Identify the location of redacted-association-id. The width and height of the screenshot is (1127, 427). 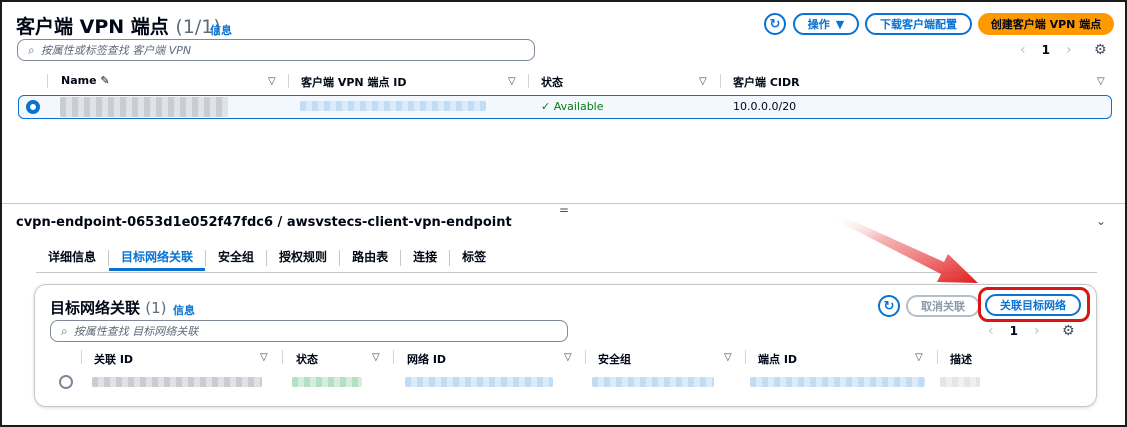
(177, 382).